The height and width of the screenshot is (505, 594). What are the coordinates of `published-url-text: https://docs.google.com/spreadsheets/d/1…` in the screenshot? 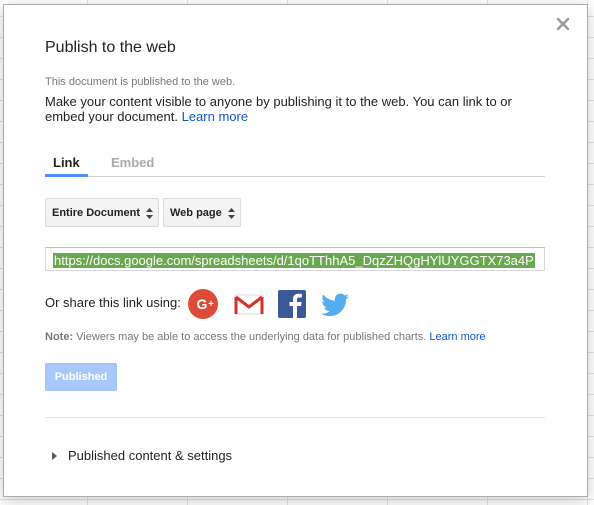 It's located at (294, 260).